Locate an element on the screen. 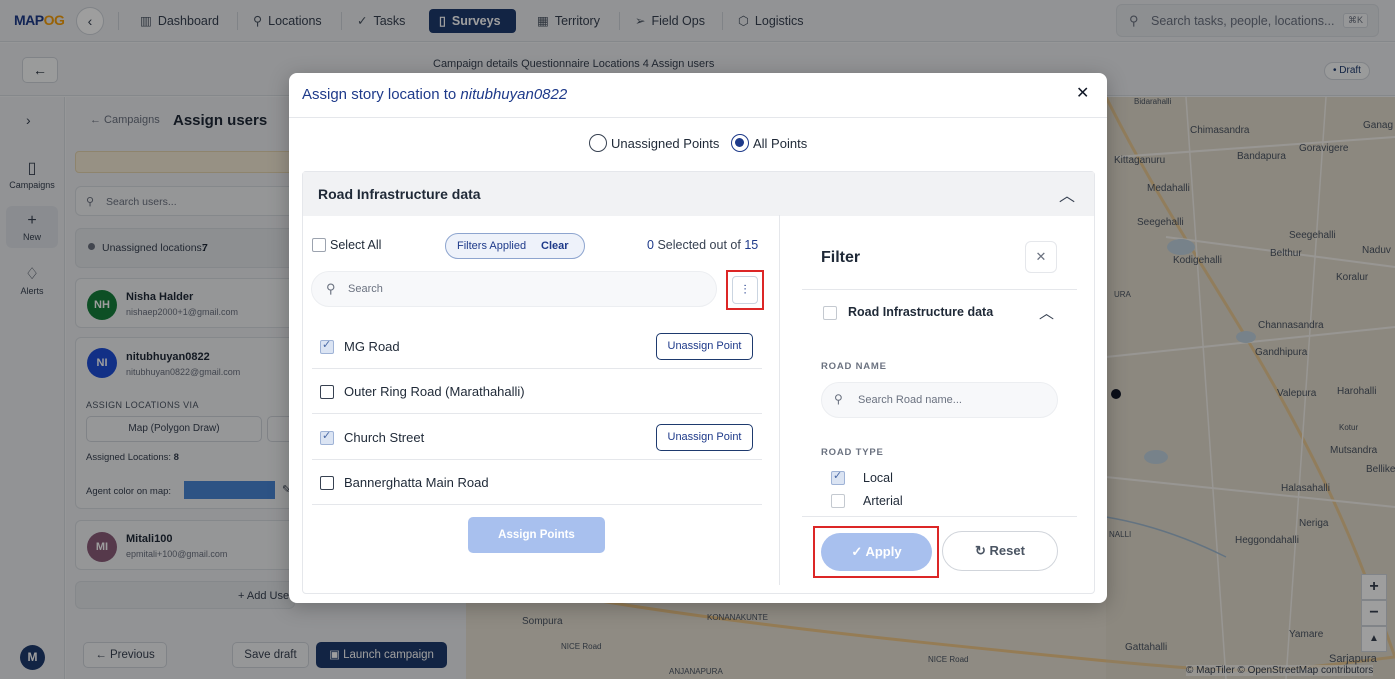 This screenshot has height=679, width=1395. apply-button: ✓ Apply is located at coordinates (876, 552).